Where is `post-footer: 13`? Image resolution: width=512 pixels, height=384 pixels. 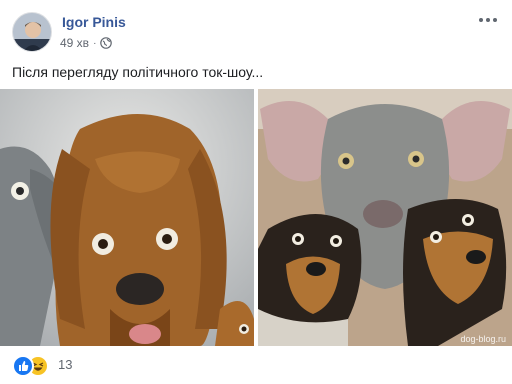
post-footer: 13 is located at coordinates (42, 365).